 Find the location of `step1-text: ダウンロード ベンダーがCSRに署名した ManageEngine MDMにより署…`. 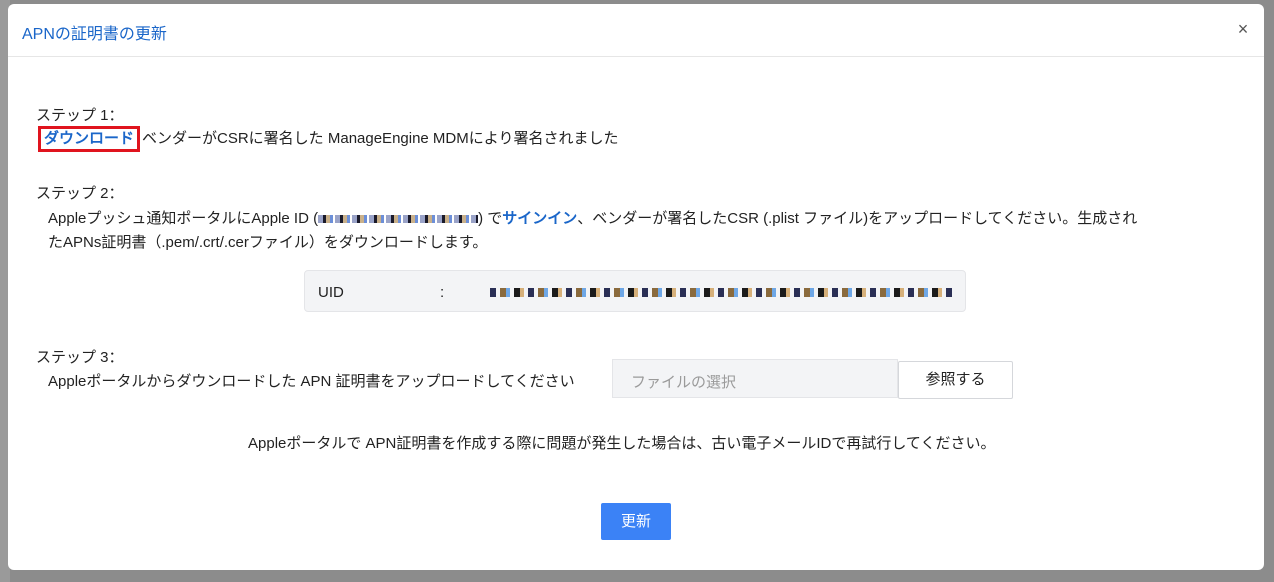

step1-text: ダウンロード ベンダーがCSRに署名した ManageEngine MDMにより署… is located at coordinates (328, 139).